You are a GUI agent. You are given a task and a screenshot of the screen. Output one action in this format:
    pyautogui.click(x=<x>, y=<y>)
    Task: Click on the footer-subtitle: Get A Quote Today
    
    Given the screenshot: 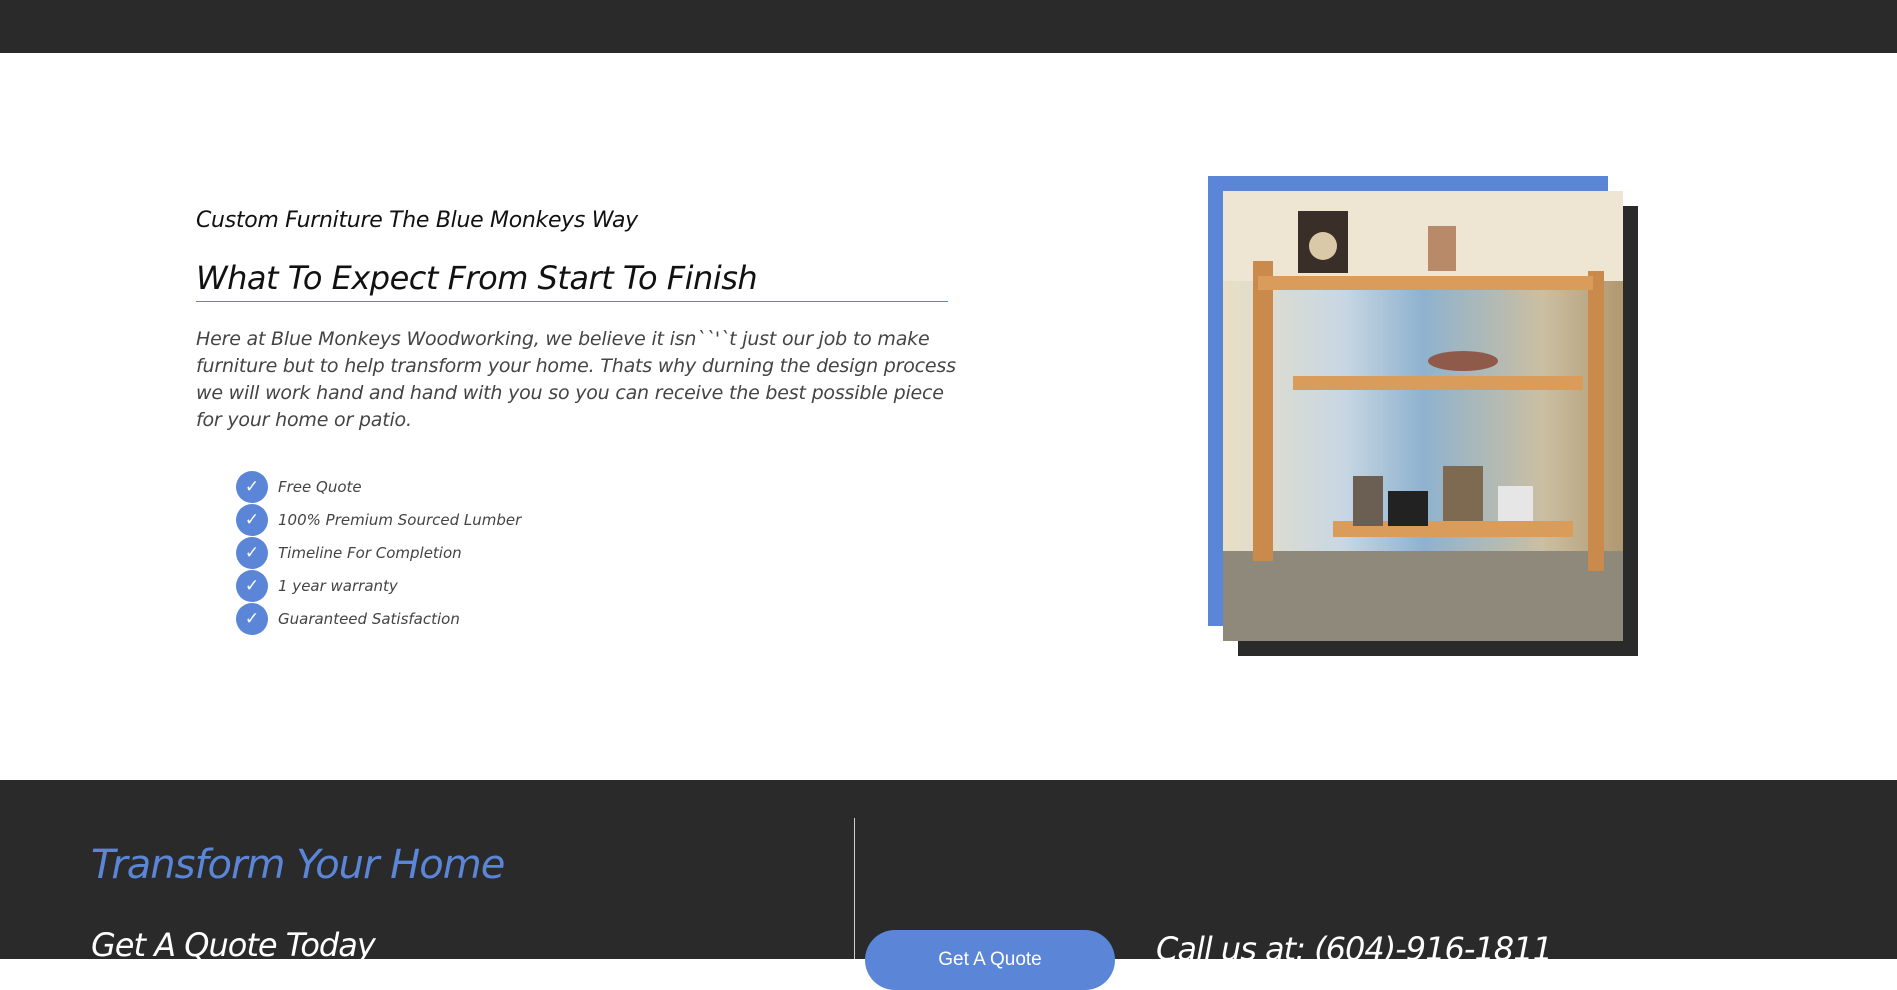 What is the action you would take?
    pyautogui.click(x=233, y=945)
    